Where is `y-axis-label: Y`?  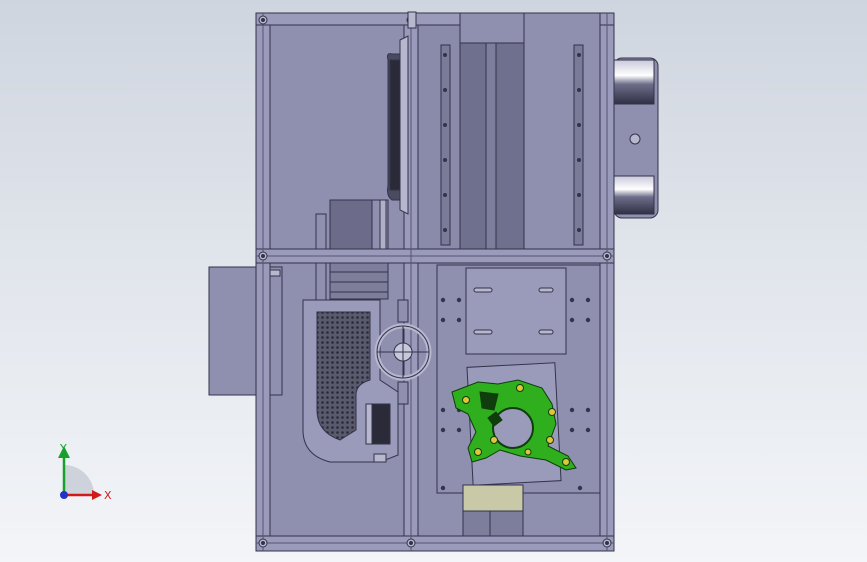
y-axis-label: Y is located at coordinates (63, 448).